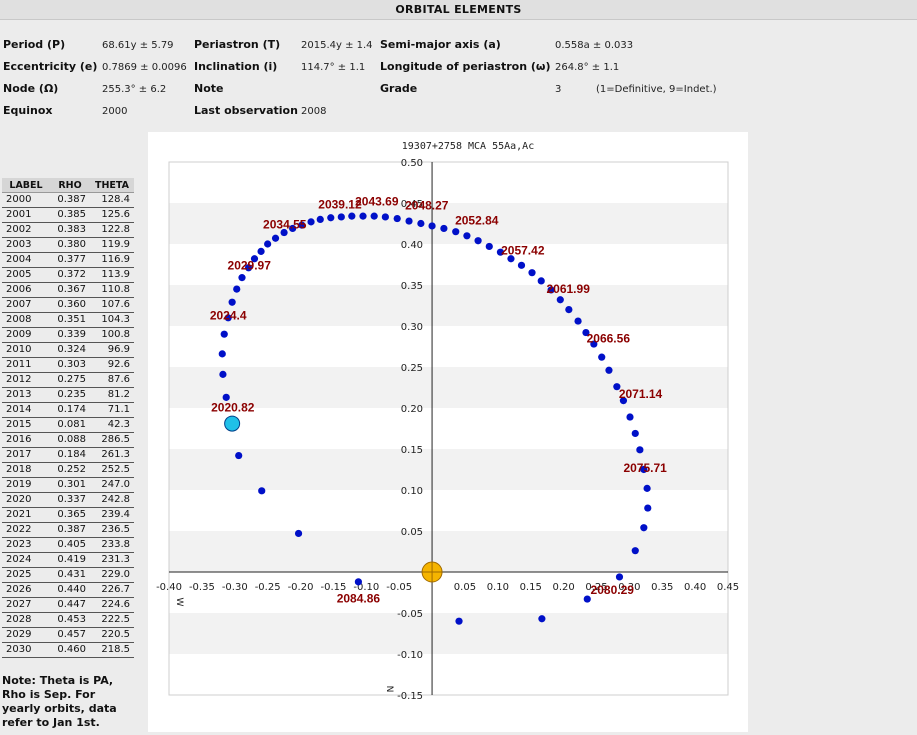 This screenshot has width=917, height=735. Describe the element at coordinates (477, 220) in the screenshot. I see `date-label: 2052.84` at that location.